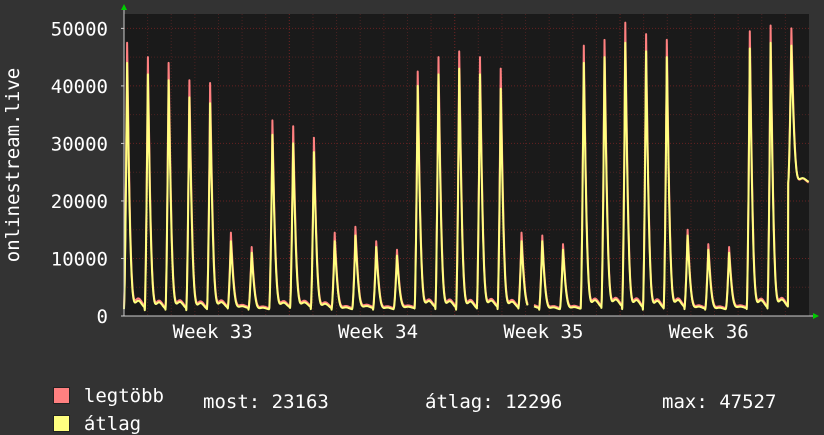 This screenshot has width=824, height=435. What do you see at coordinates (378, 332) in the screenshot?
I see `x-tick-label: Week 34` at bounding box center [378, 332].